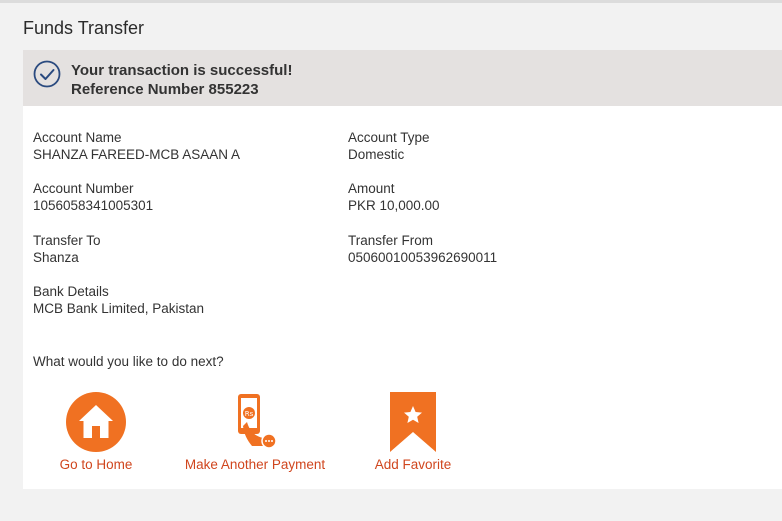 The image size is (782, 521). I want to click on transfer-from-field: Transfer From 05060010053962690011, so click(422, 249).